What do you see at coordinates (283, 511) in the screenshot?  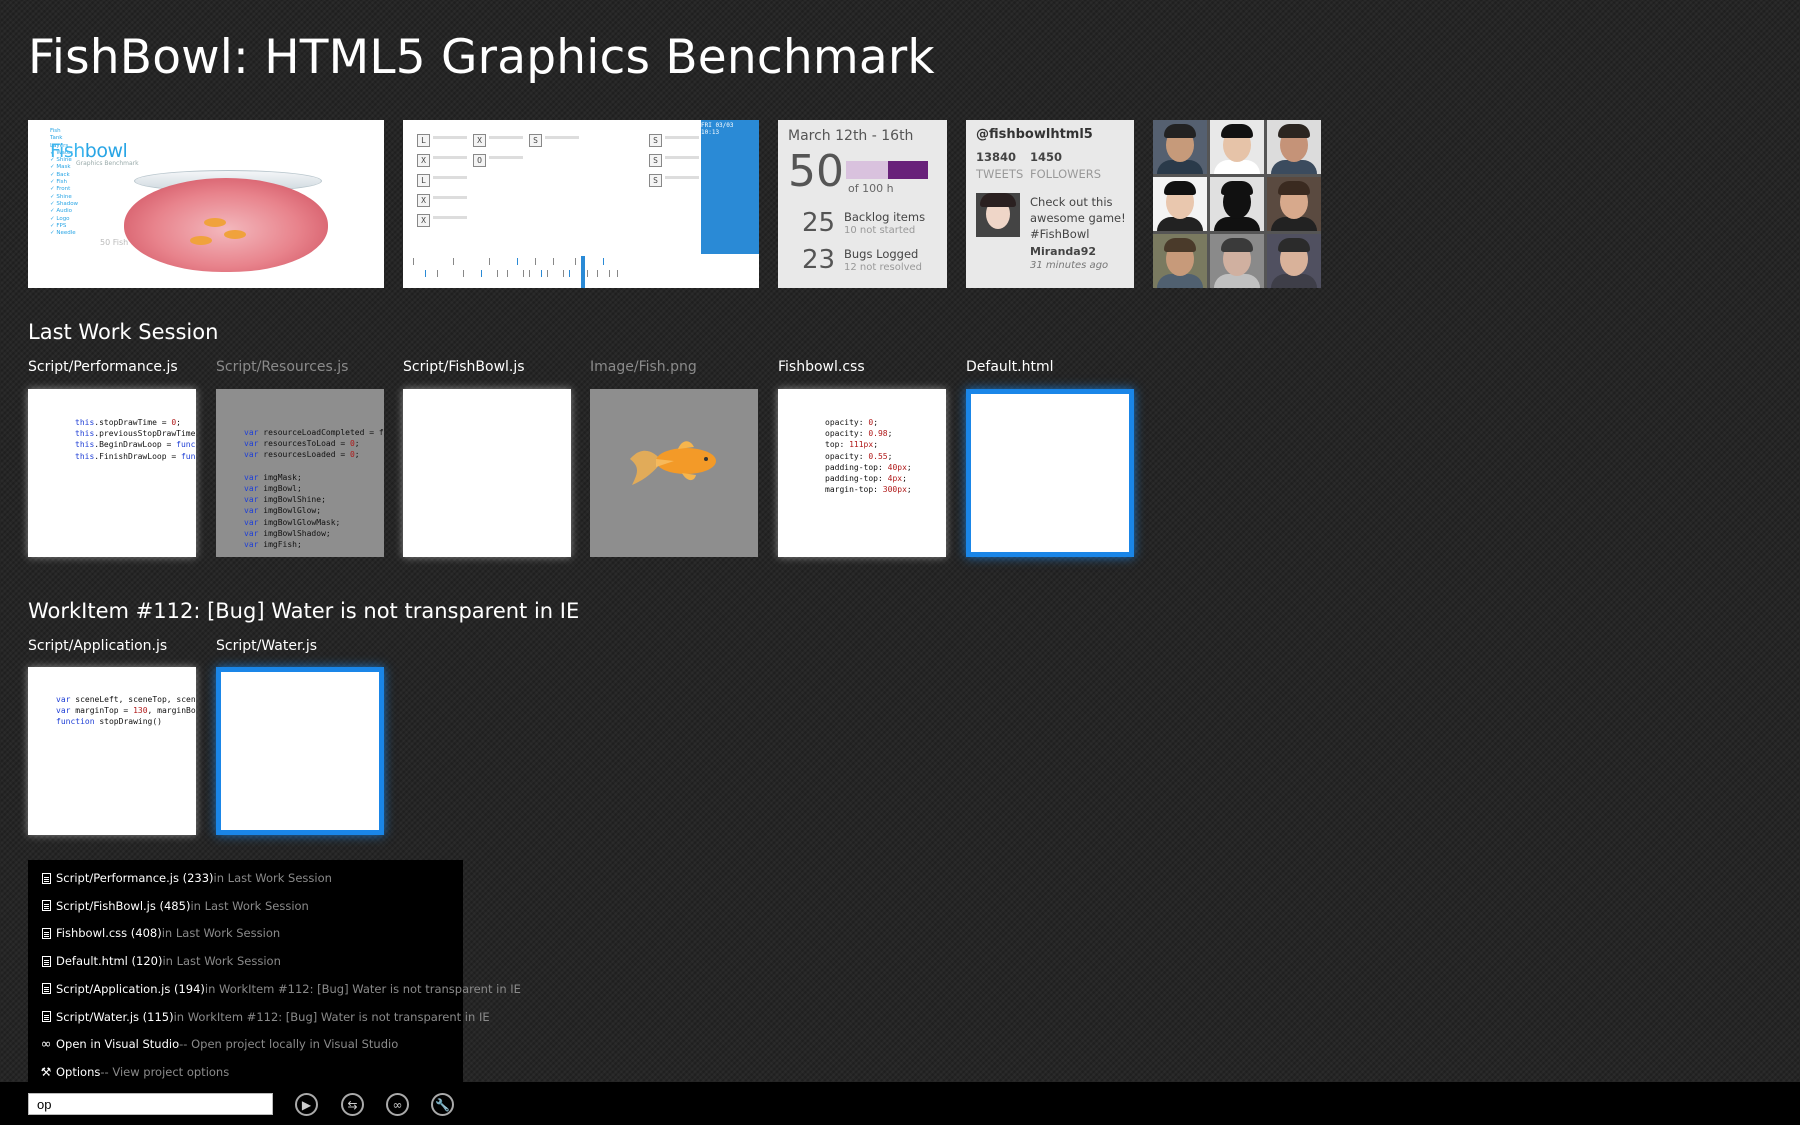 I see `code-line: var imgBowlGlow;` at bounding box center [283, 511].